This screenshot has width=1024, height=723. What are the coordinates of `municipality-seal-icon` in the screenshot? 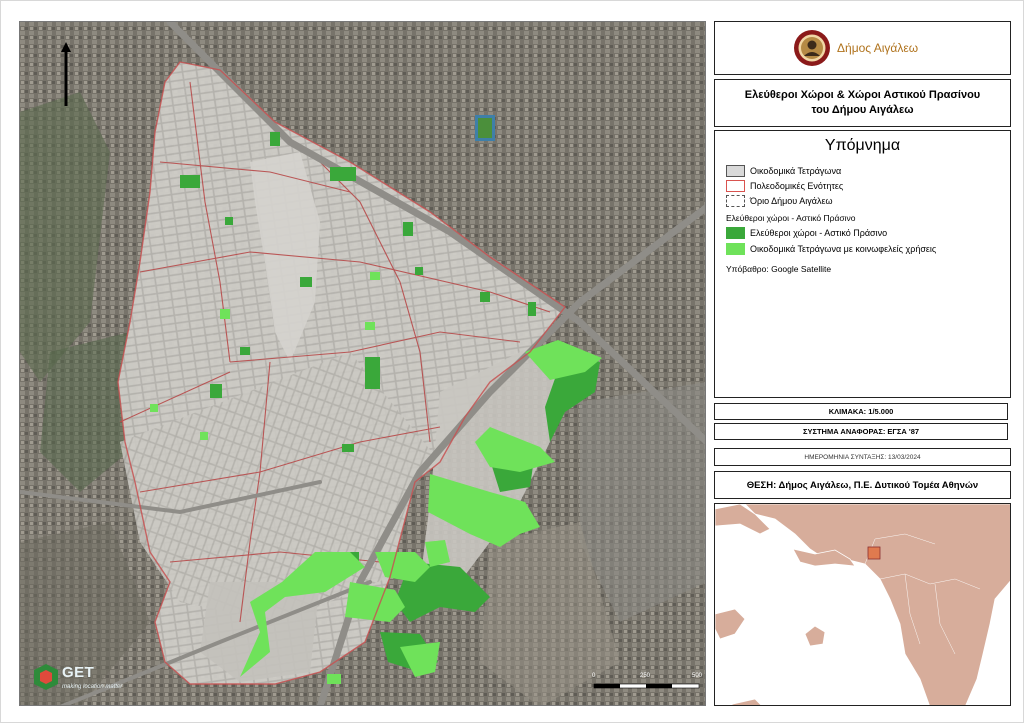 It's located at (812, 48).